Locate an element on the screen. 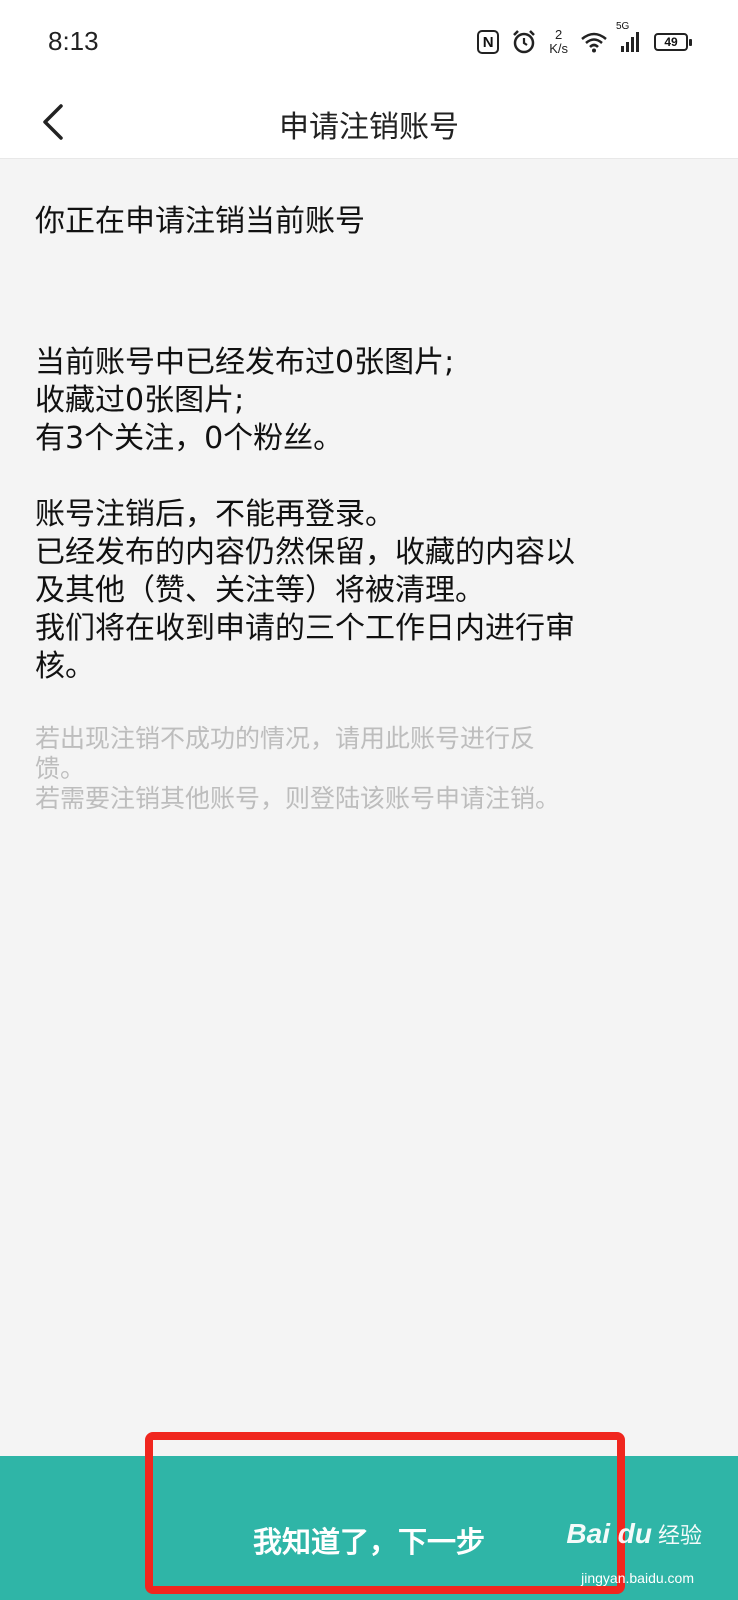  content-heading: 你正在申请注销当前账号 is located at coordinates (200, 221).